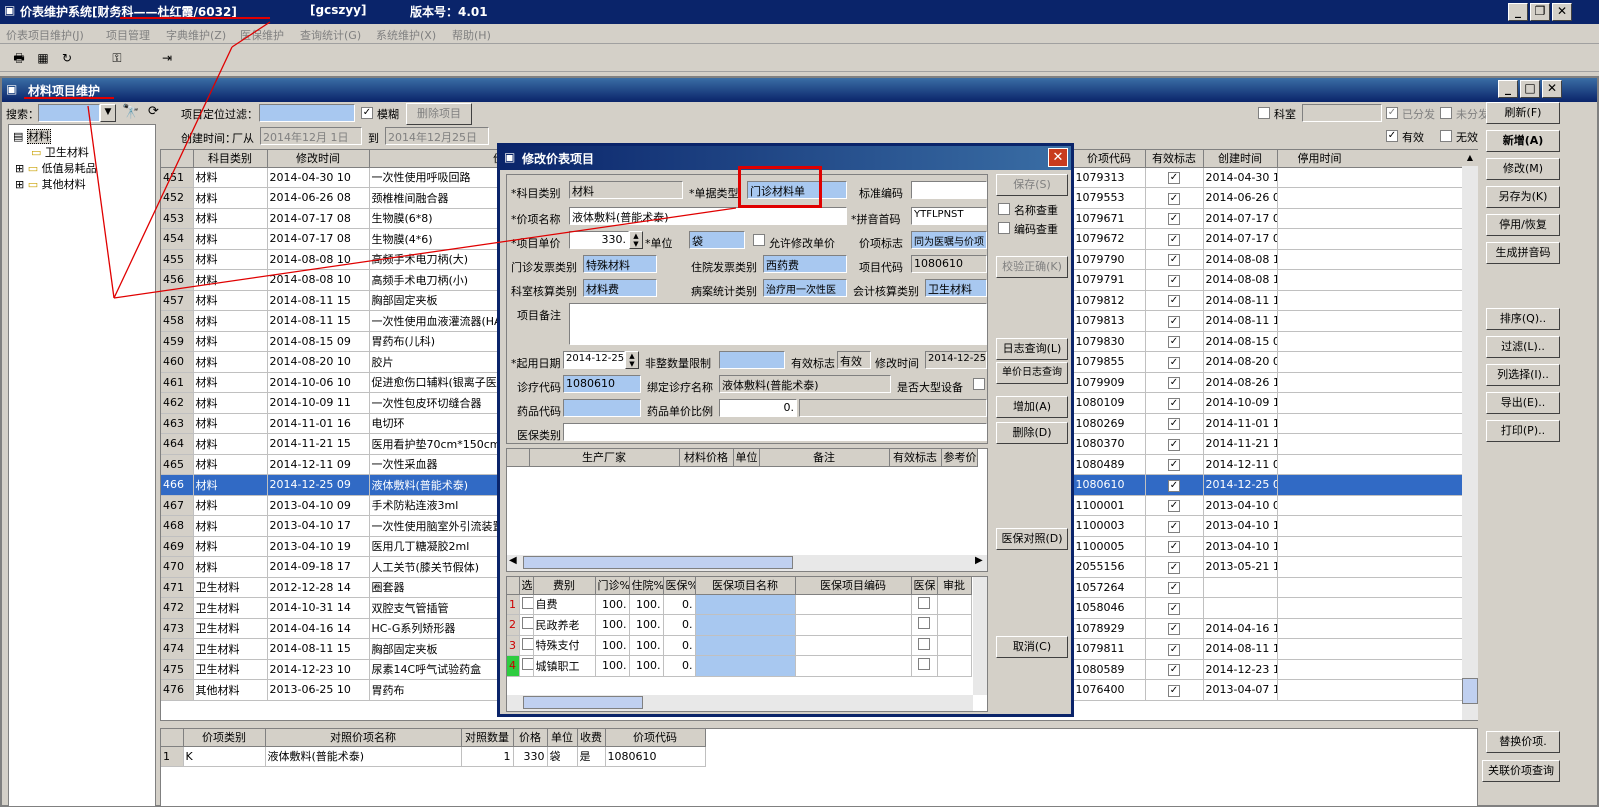 The width and height of the screenshot is (1599, 807). I want to click on col-header: 参考价格, so click(959, 458).